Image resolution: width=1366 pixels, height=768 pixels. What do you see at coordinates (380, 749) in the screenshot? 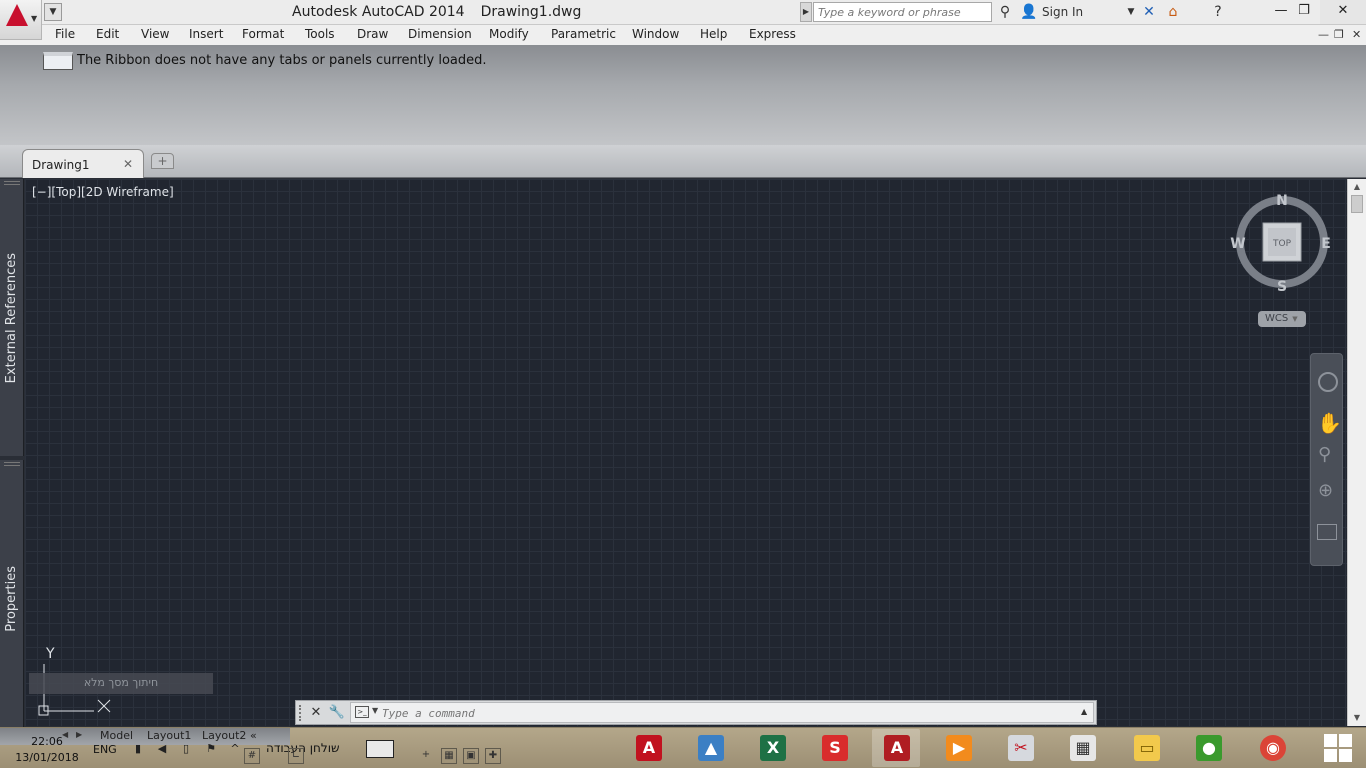
I see `touch-keyboard-icon` at bounding box center [380, 749].